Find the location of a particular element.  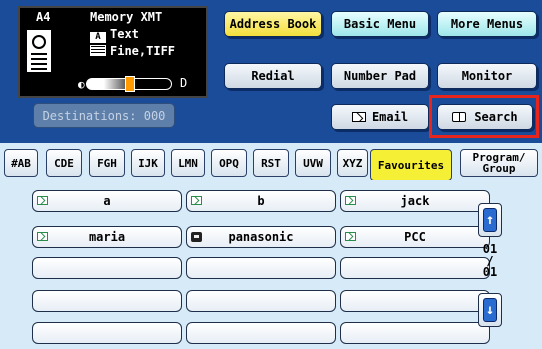

resolution: Fine,TIFF is located at coordinates (132, 51).